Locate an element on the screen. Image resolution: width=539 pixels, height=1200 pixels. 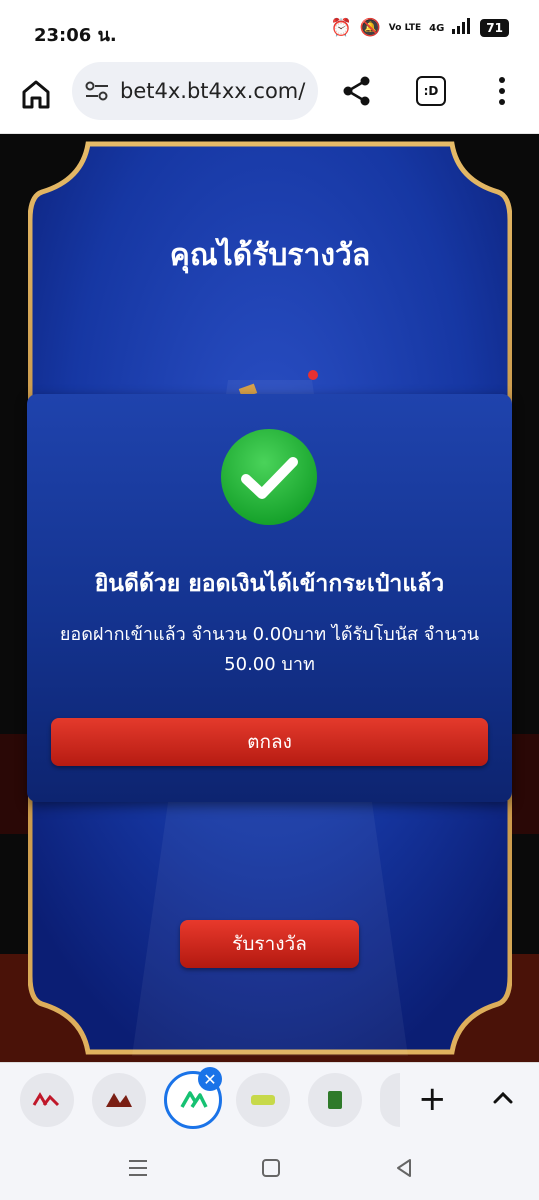
share-icon is located at coordinates (356, 91).